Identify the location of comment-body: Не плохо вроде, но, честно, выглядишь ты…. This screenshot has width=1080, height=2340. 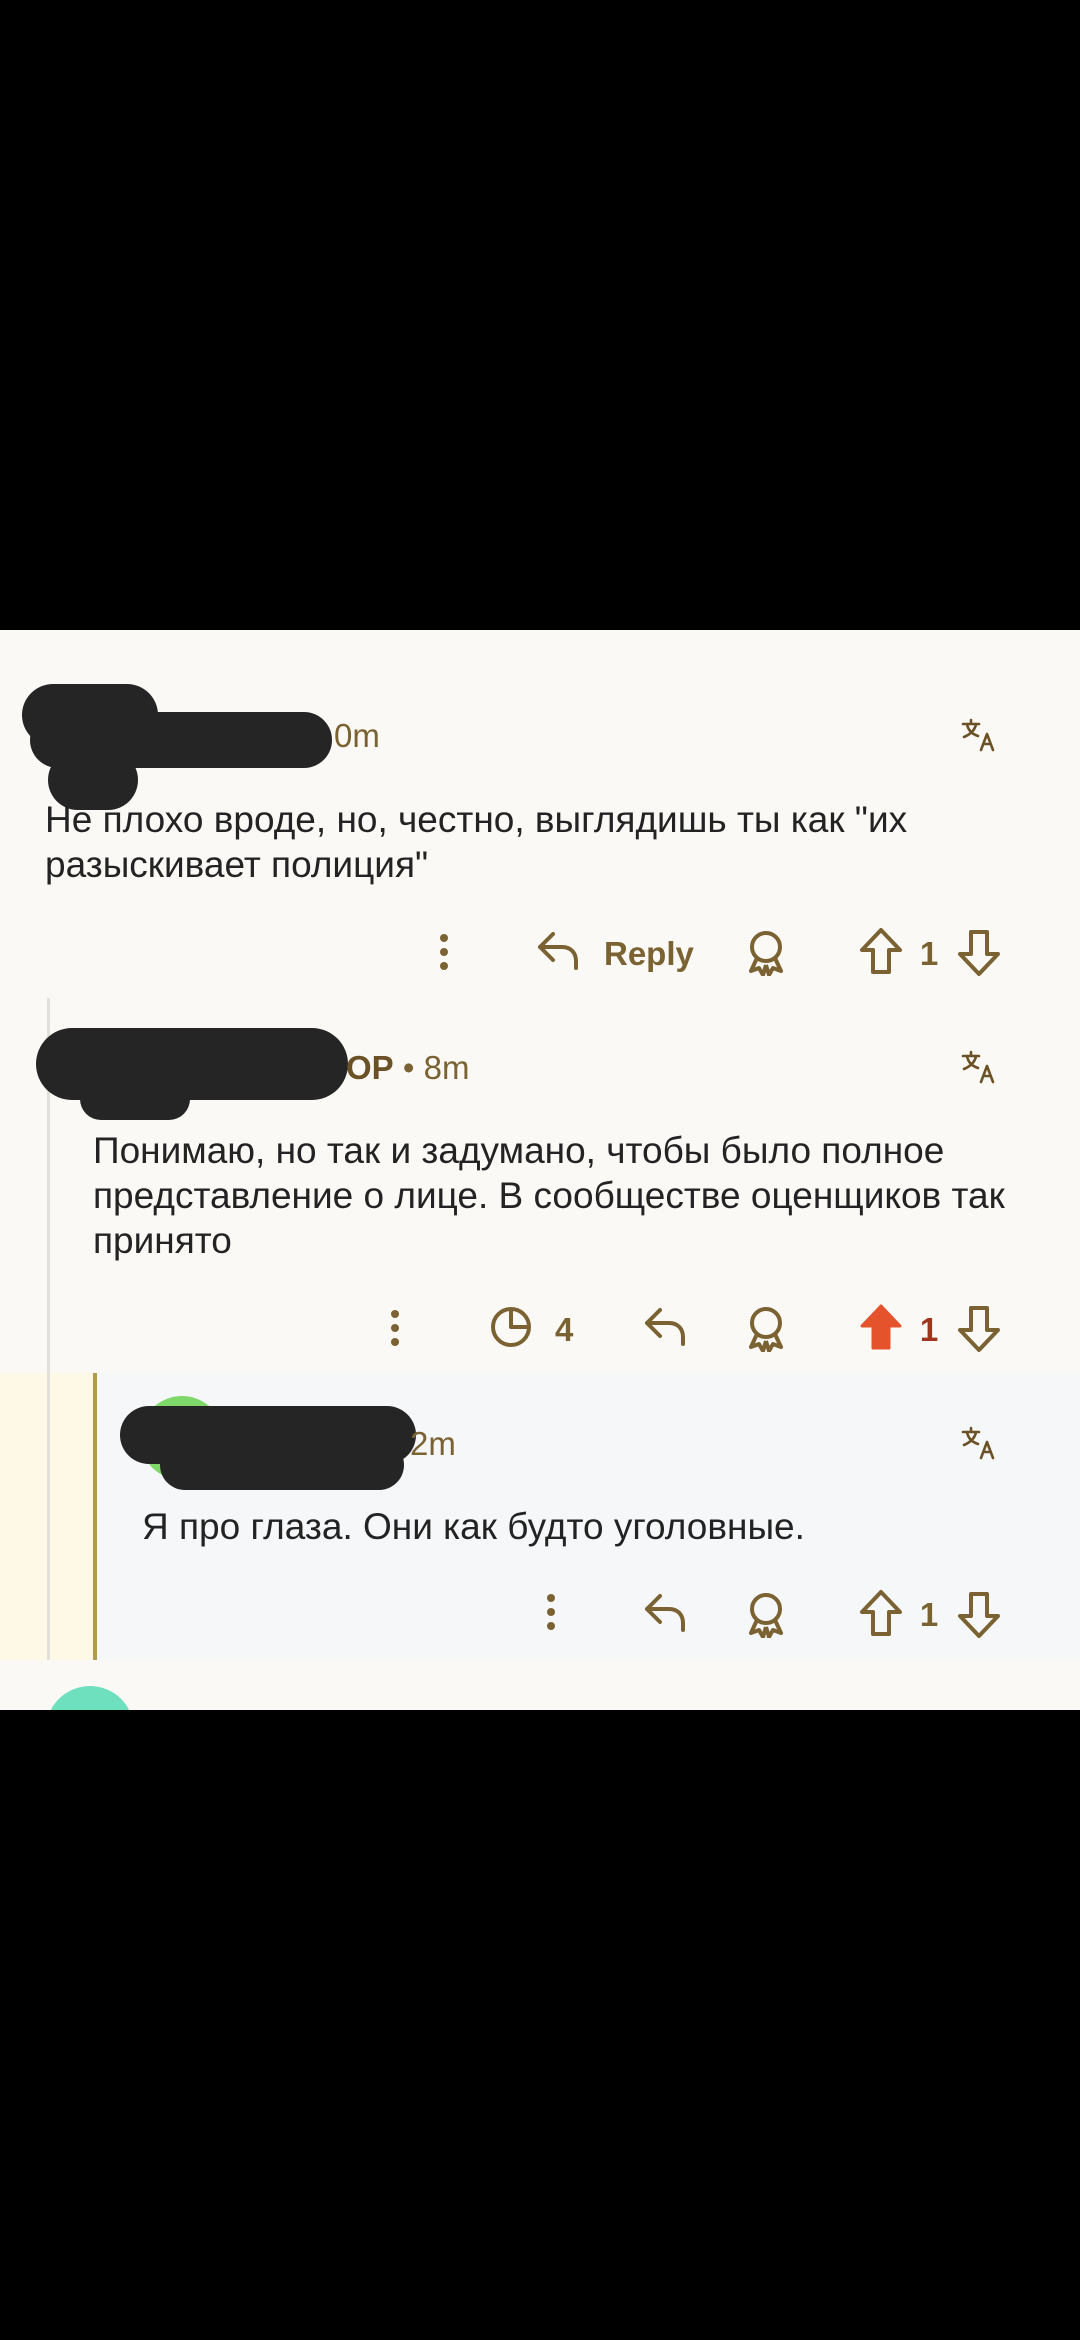
(476, 842).